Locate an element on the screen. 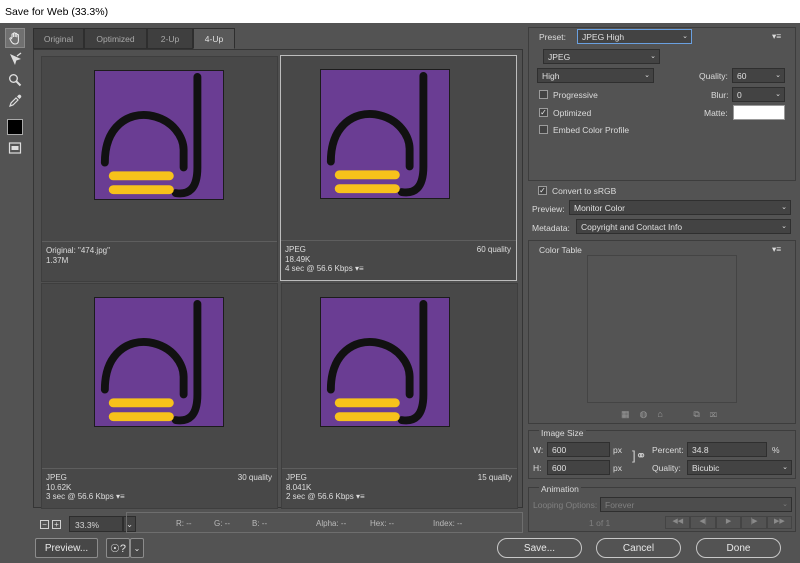 Image resolution: width=800 pixels, height=563 pixels. progressive-checkbox is located at coordinates (543, 94).